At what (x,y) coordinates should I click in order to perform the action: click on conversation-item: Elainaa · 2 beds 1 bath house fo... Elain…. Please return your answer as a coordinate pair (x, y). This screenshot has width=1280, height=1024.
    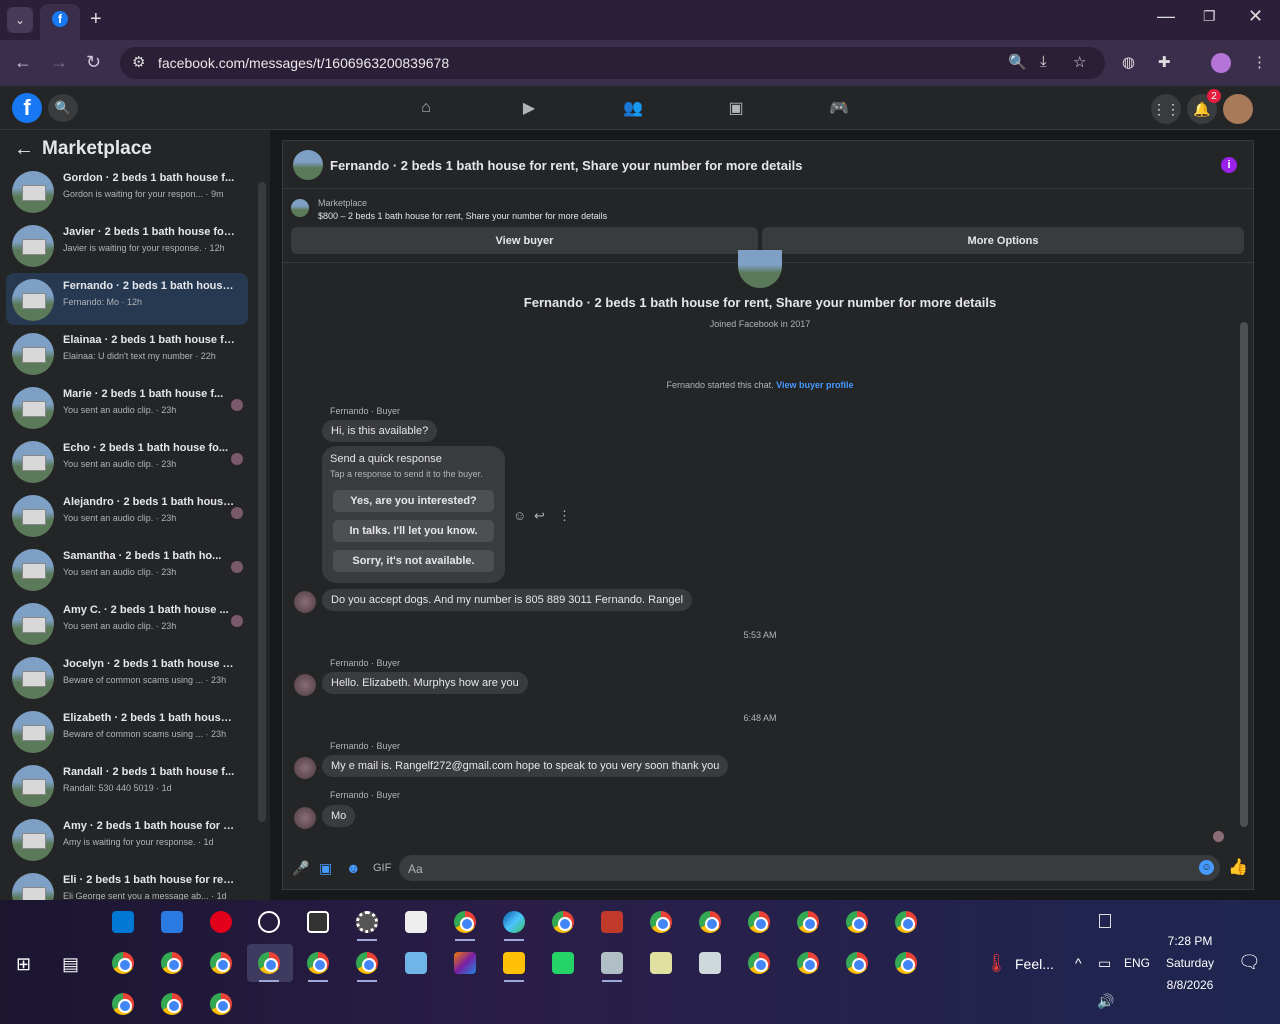
    Looking at the image, I should click on (127, 353).